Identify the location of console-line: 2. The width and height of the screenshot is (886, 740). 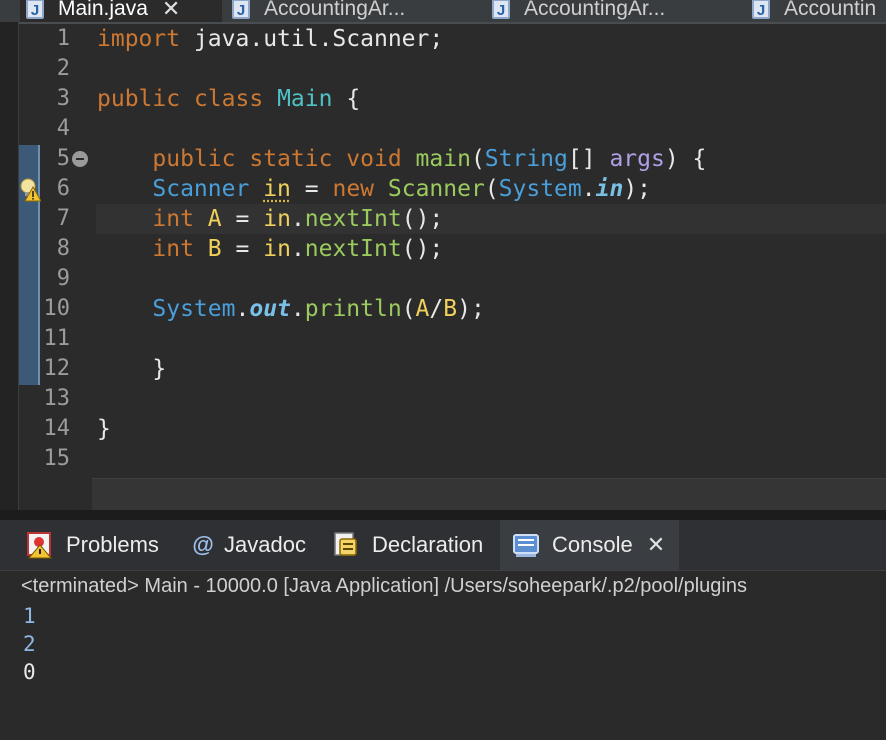
(29, 644).